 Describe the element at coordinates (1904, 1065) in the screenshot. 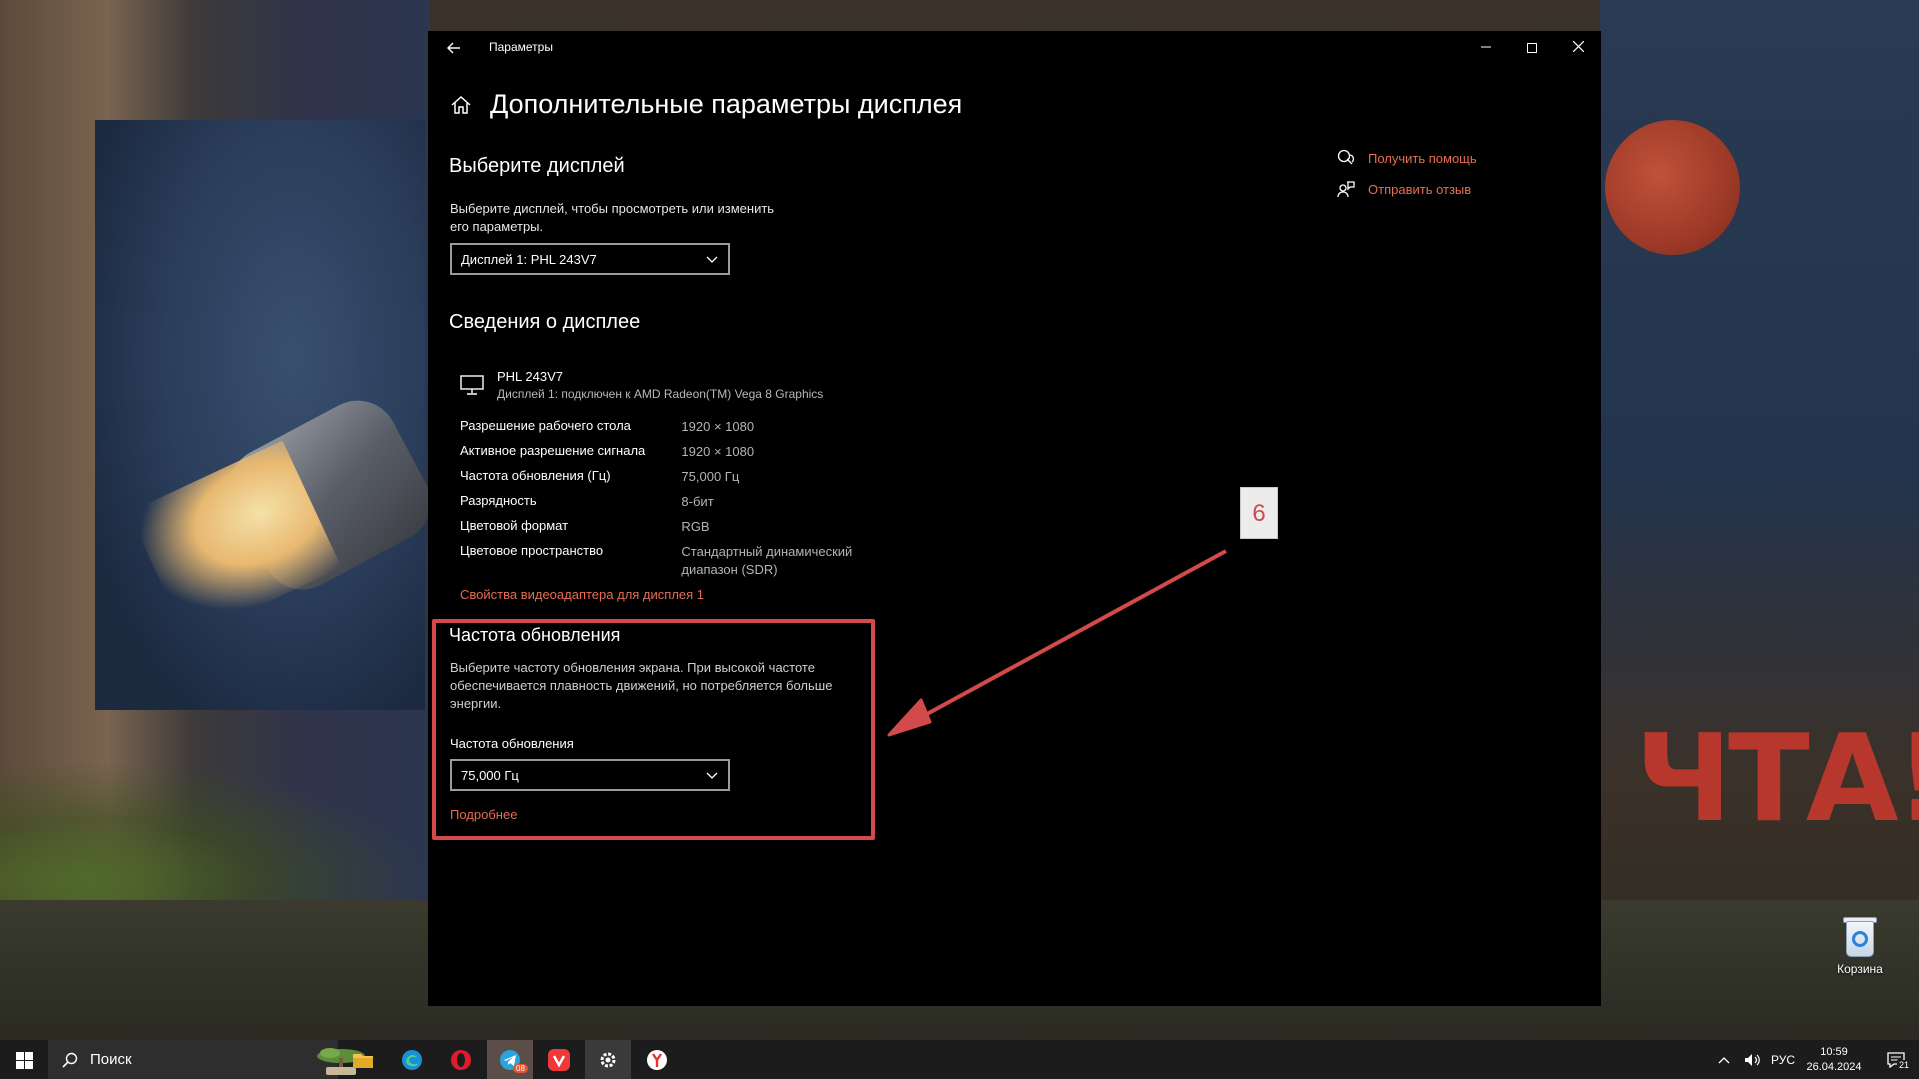

I see `notification-count-badge: 21` at that location.